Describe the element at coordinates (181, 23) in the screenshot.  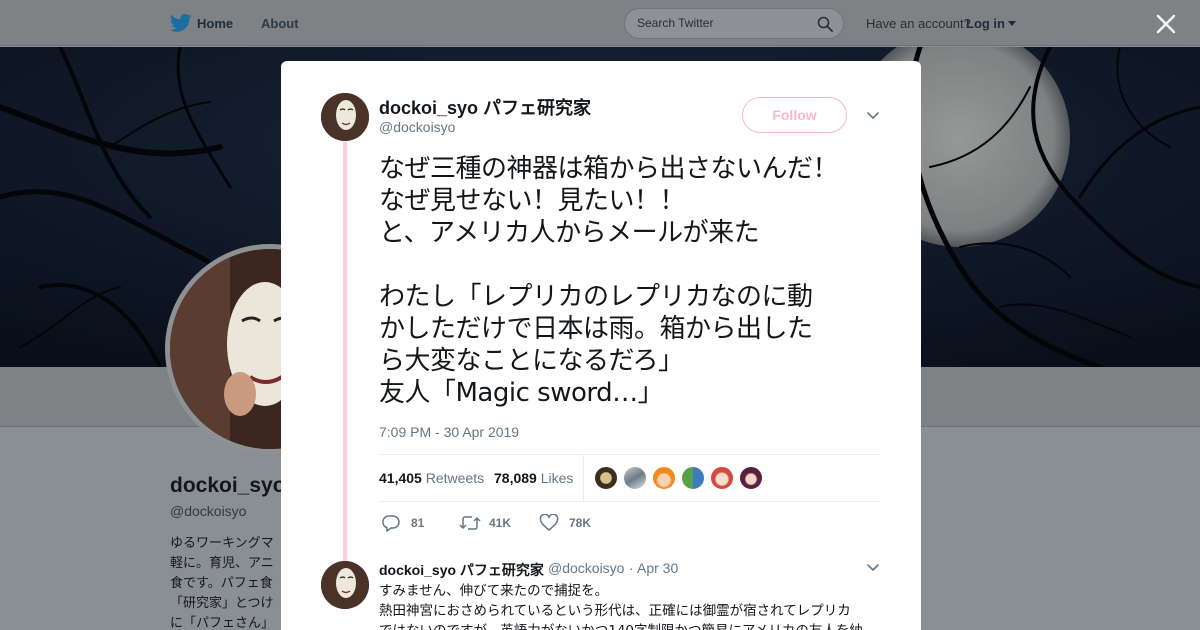
I see `twitter-bird-icon` at that location.